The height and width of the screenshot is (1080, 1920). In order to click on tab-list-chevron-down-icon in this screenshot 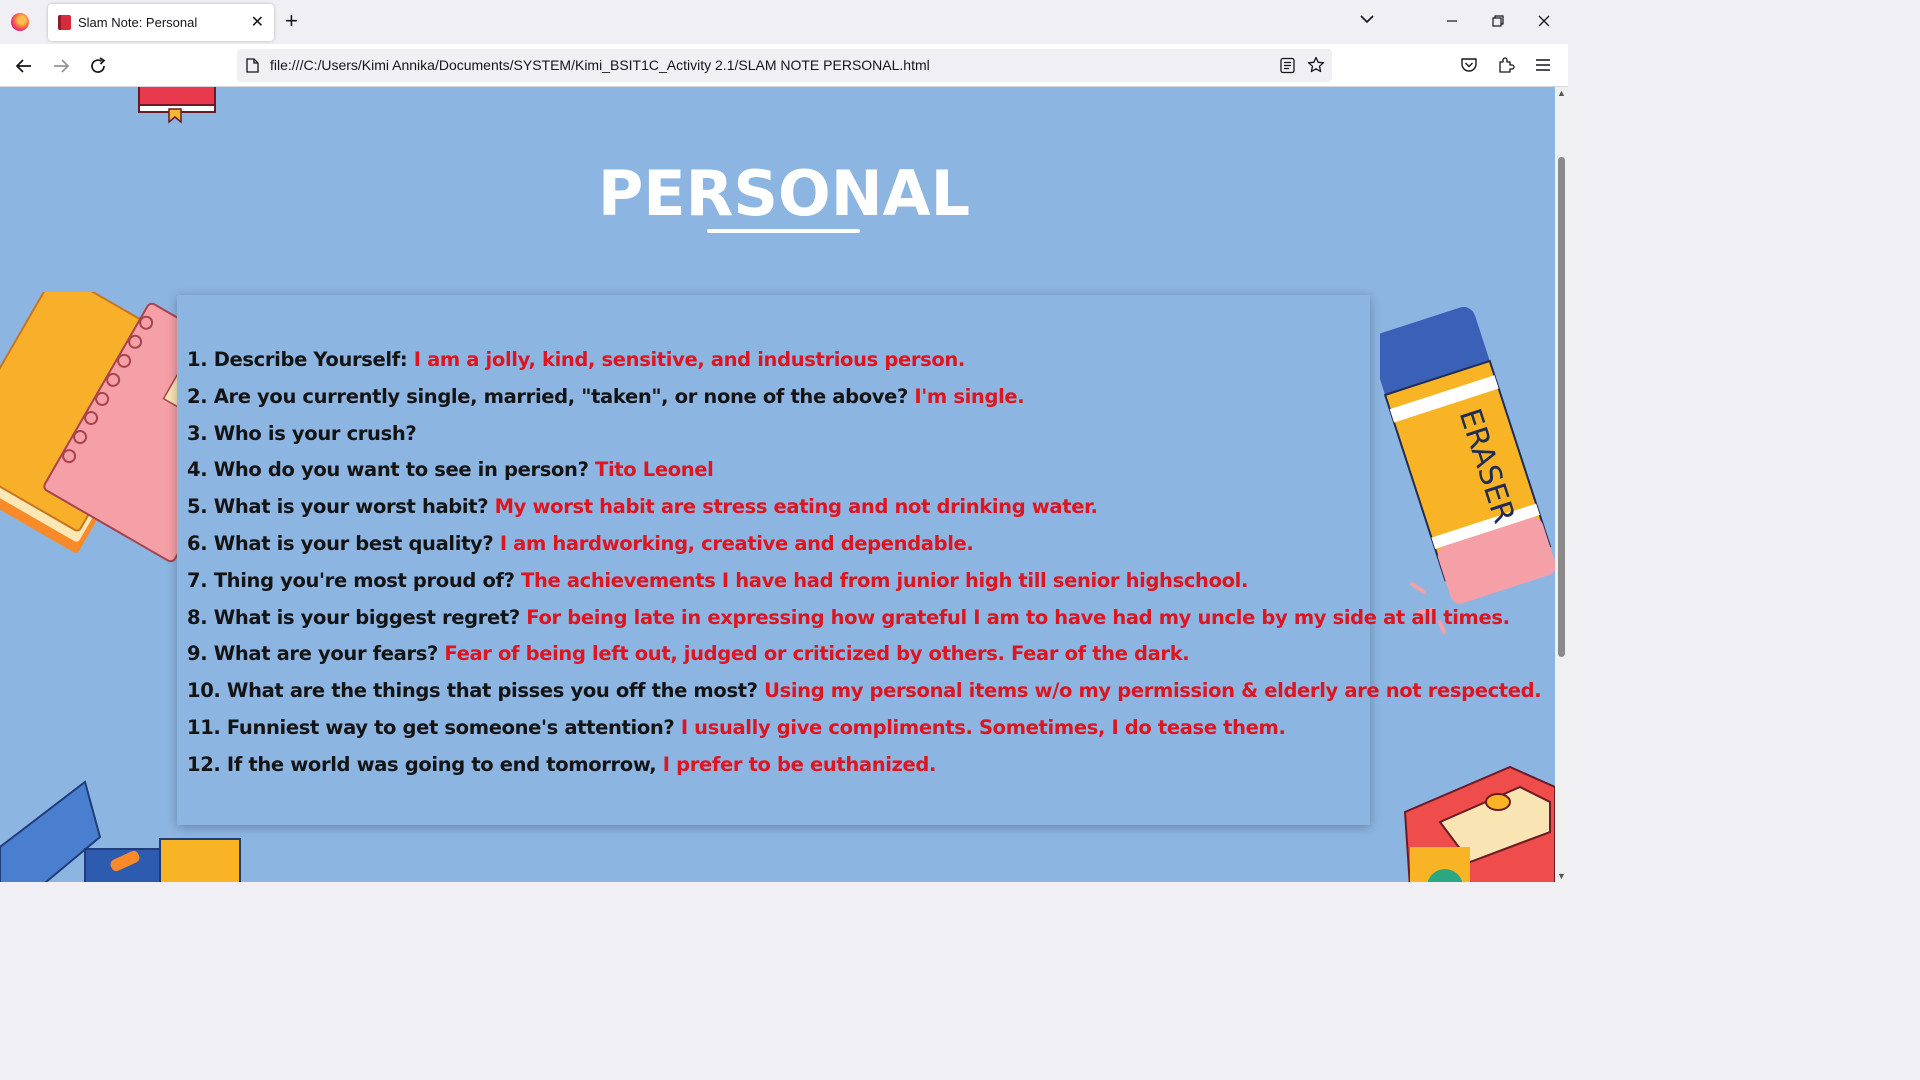, I will do `click(1367, 19)`.